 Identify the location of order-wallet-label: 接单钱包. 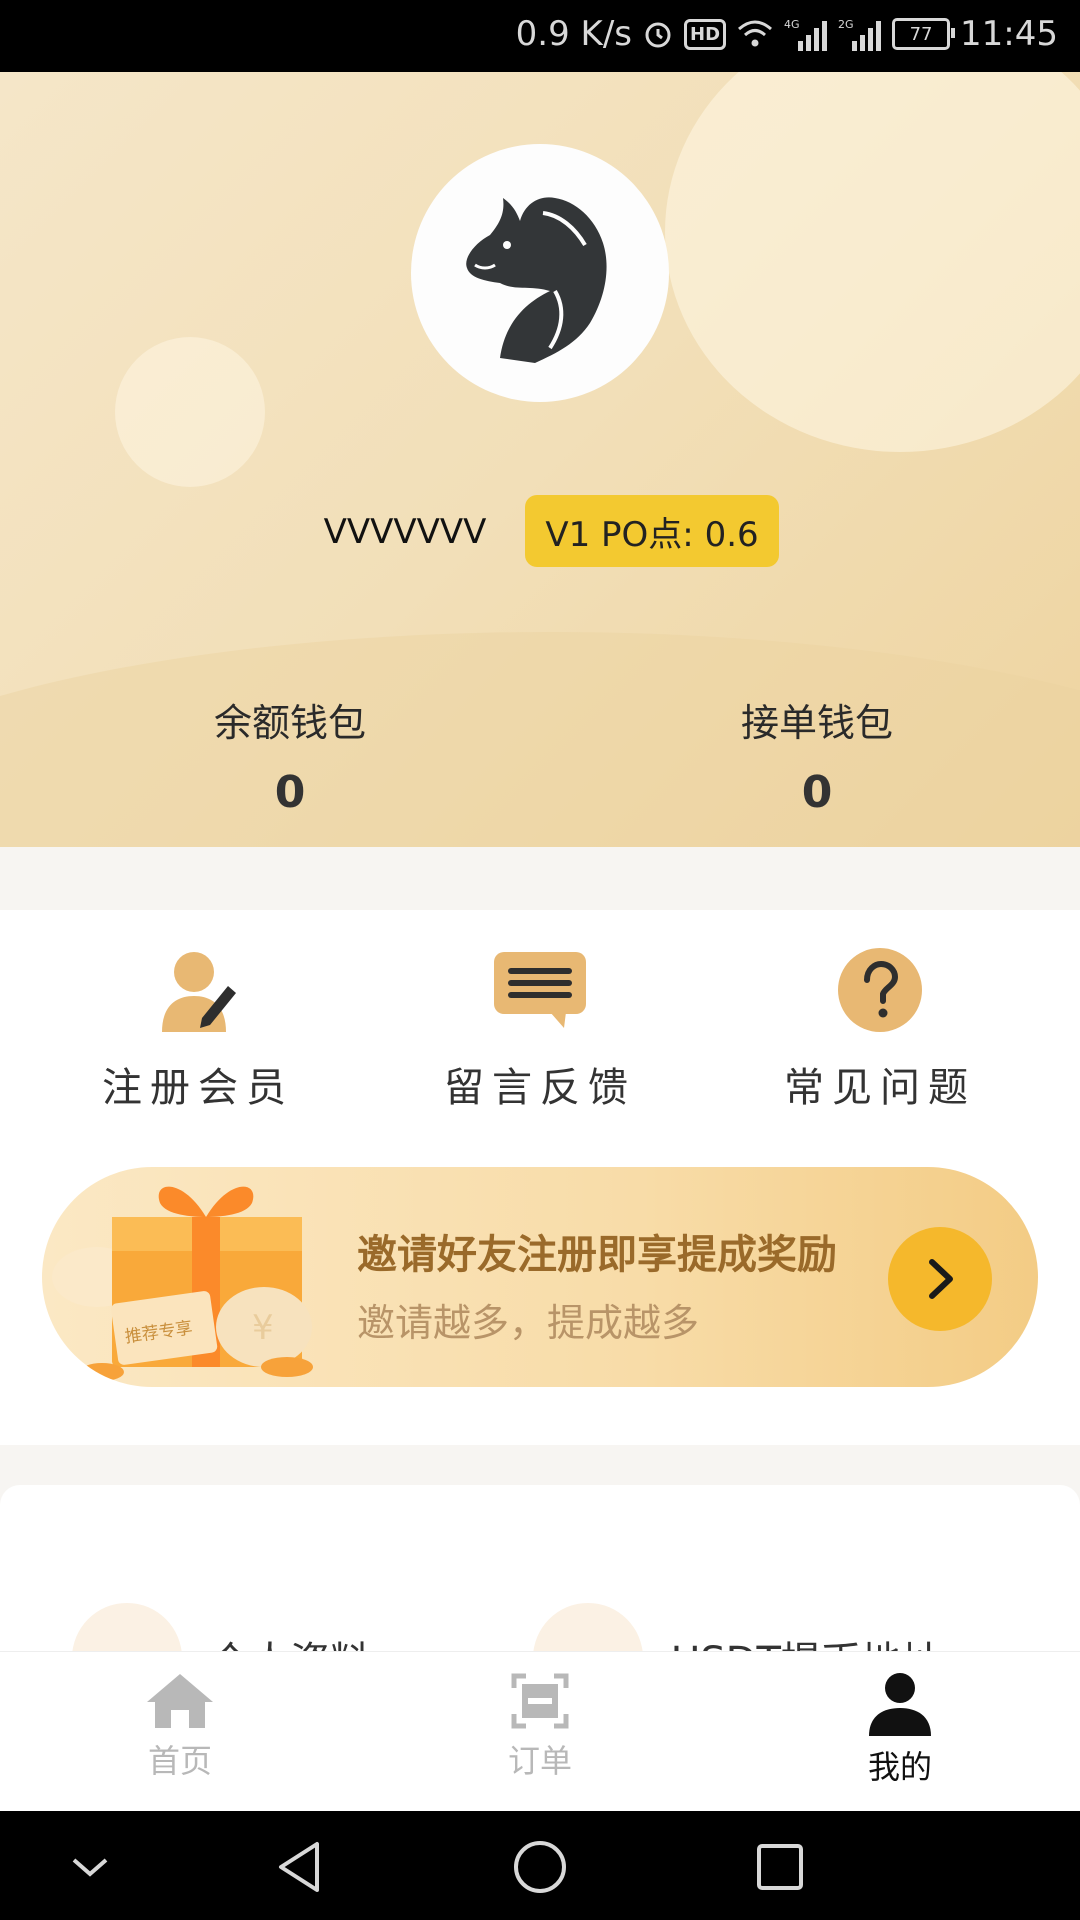
(816, 723).